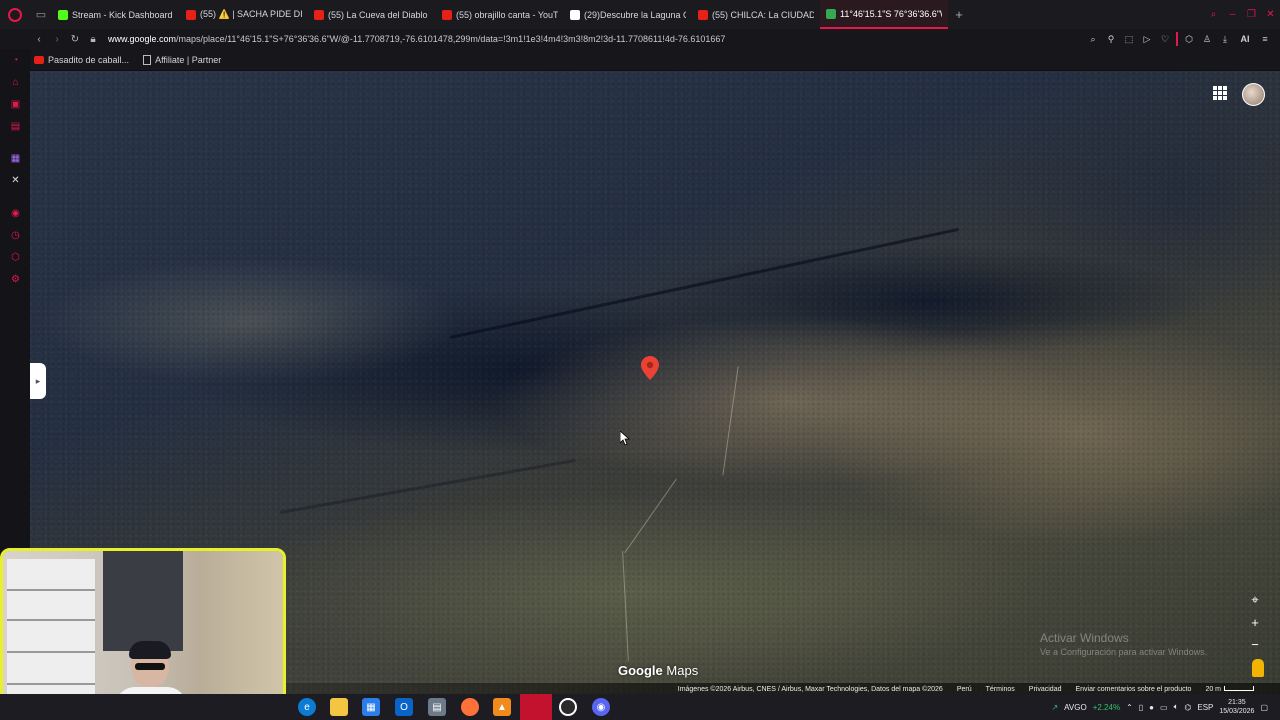  What do you see at coordinates (404, 707) in the screenshot?
I see `outlook-icon: O` at bounding box center [404, 707].